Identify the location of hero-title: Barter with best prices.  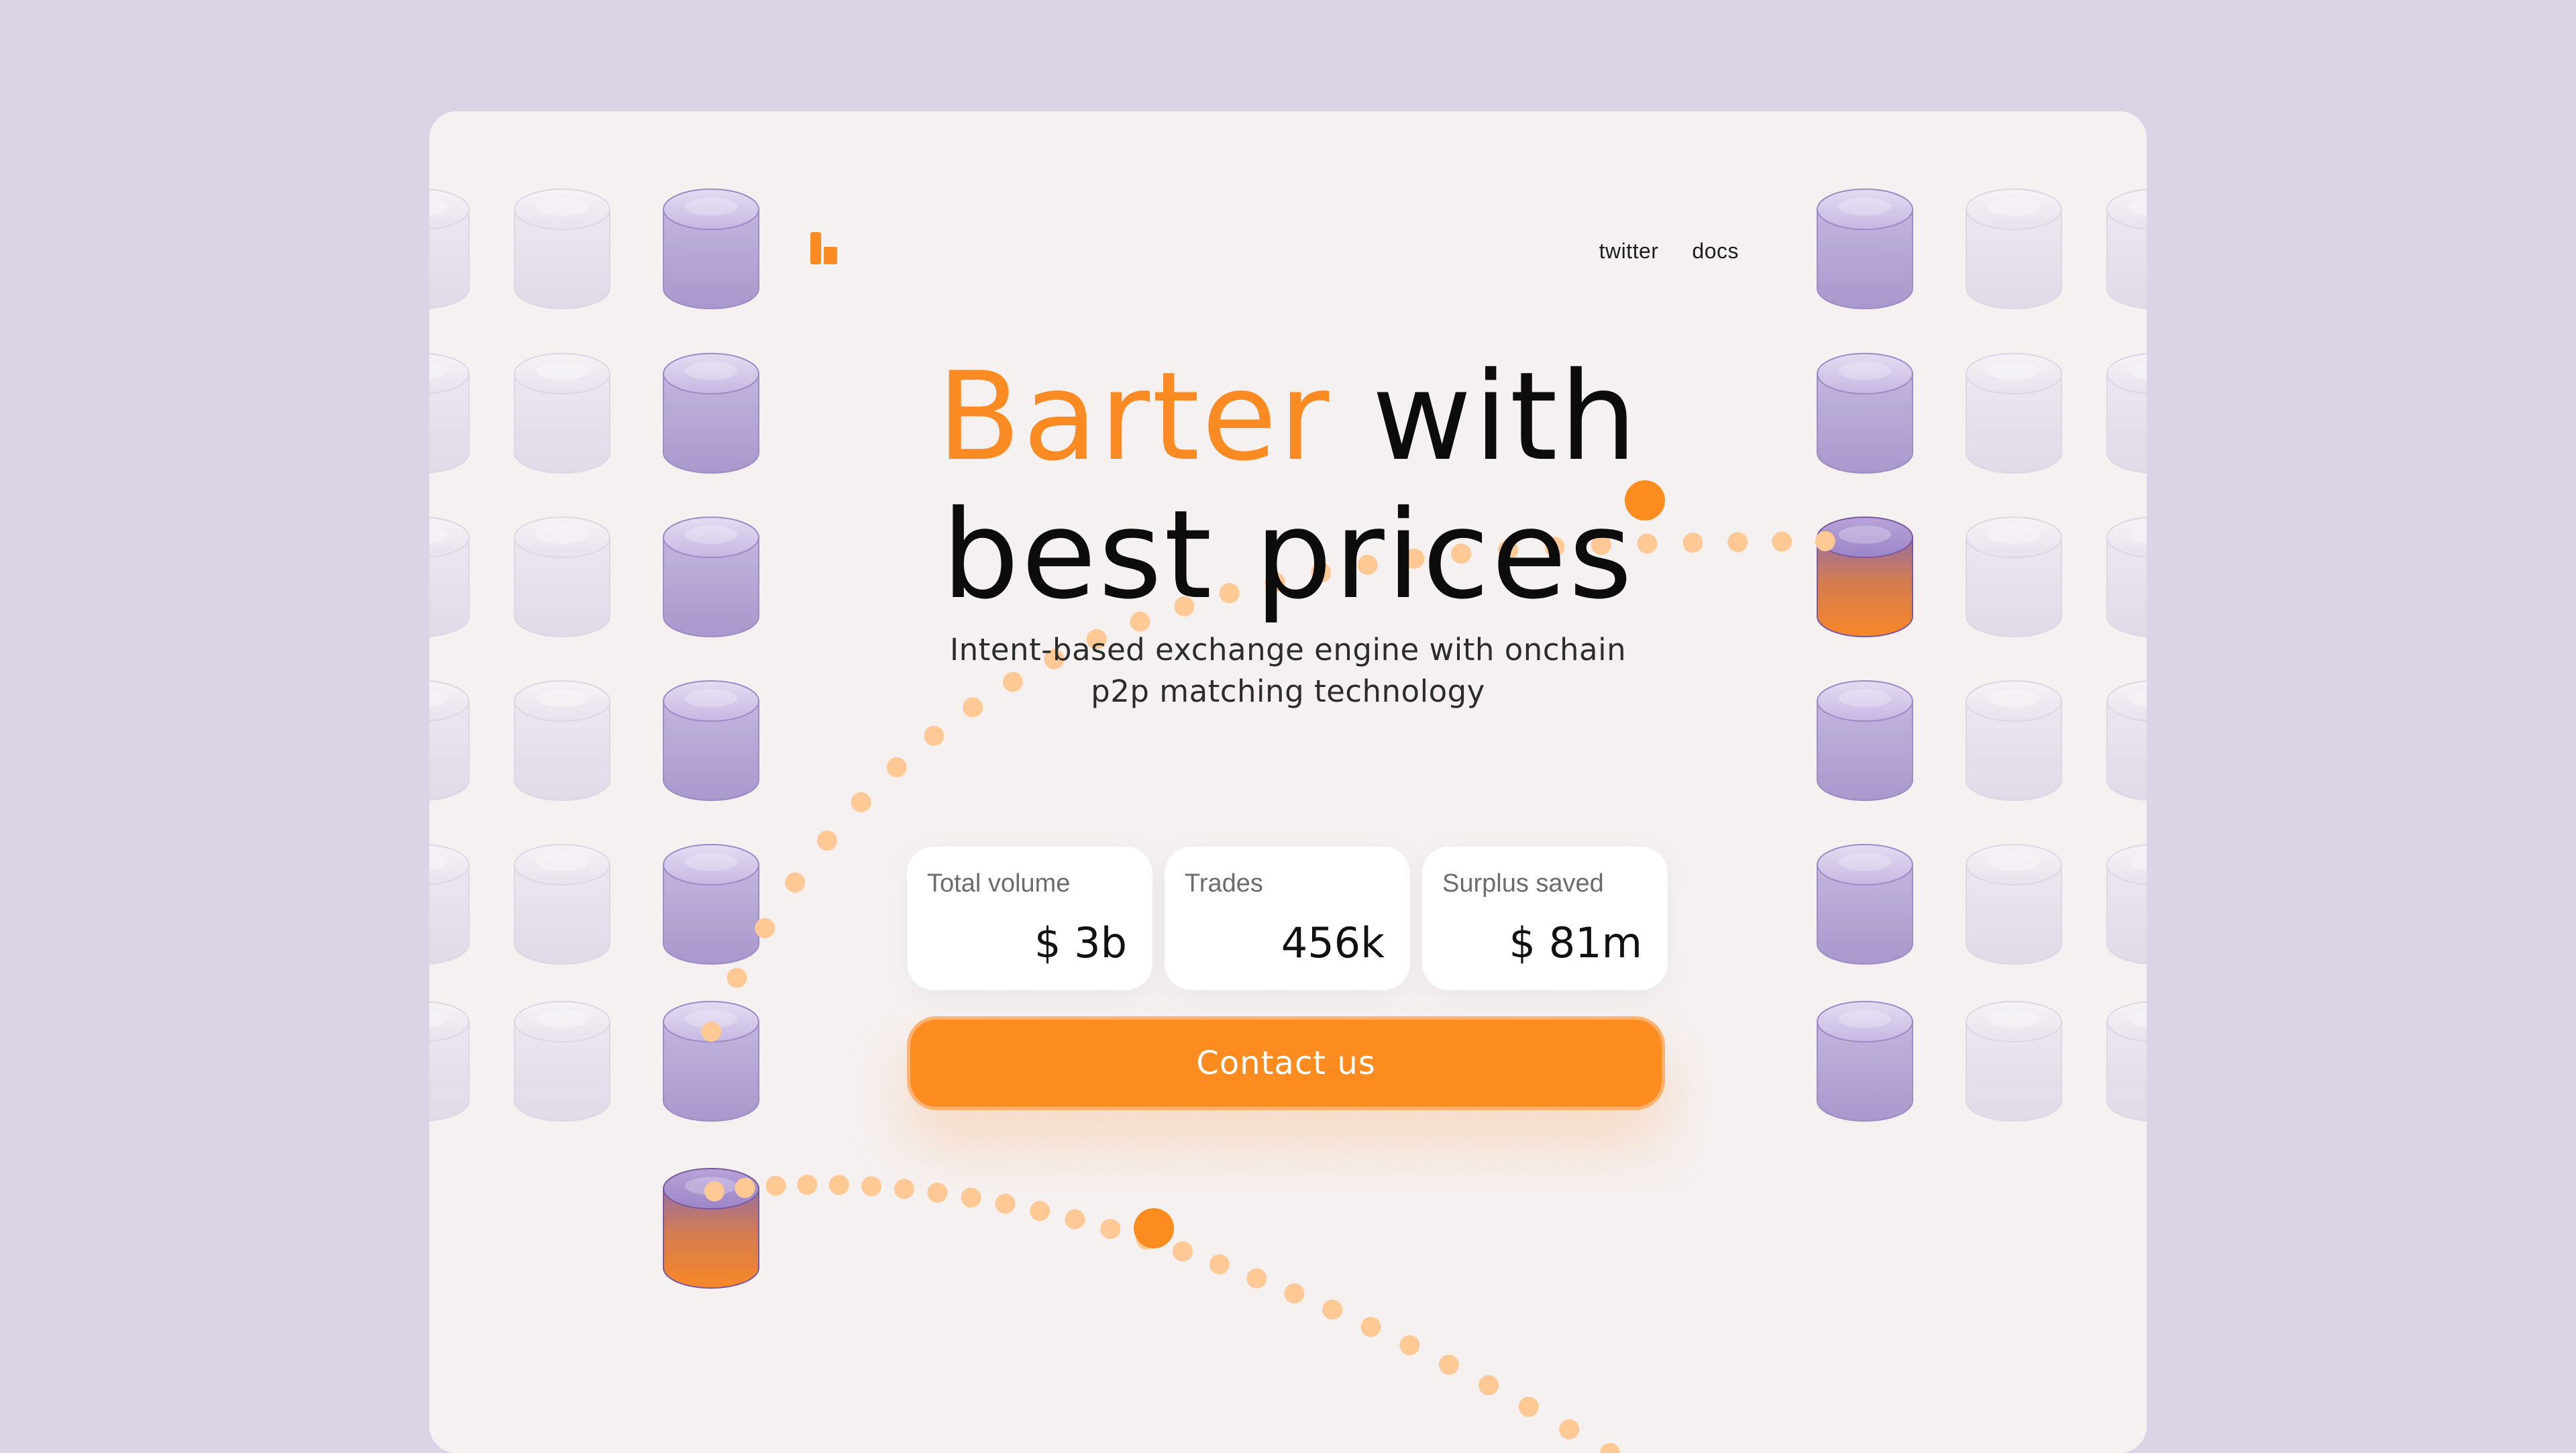
(1288, 485).